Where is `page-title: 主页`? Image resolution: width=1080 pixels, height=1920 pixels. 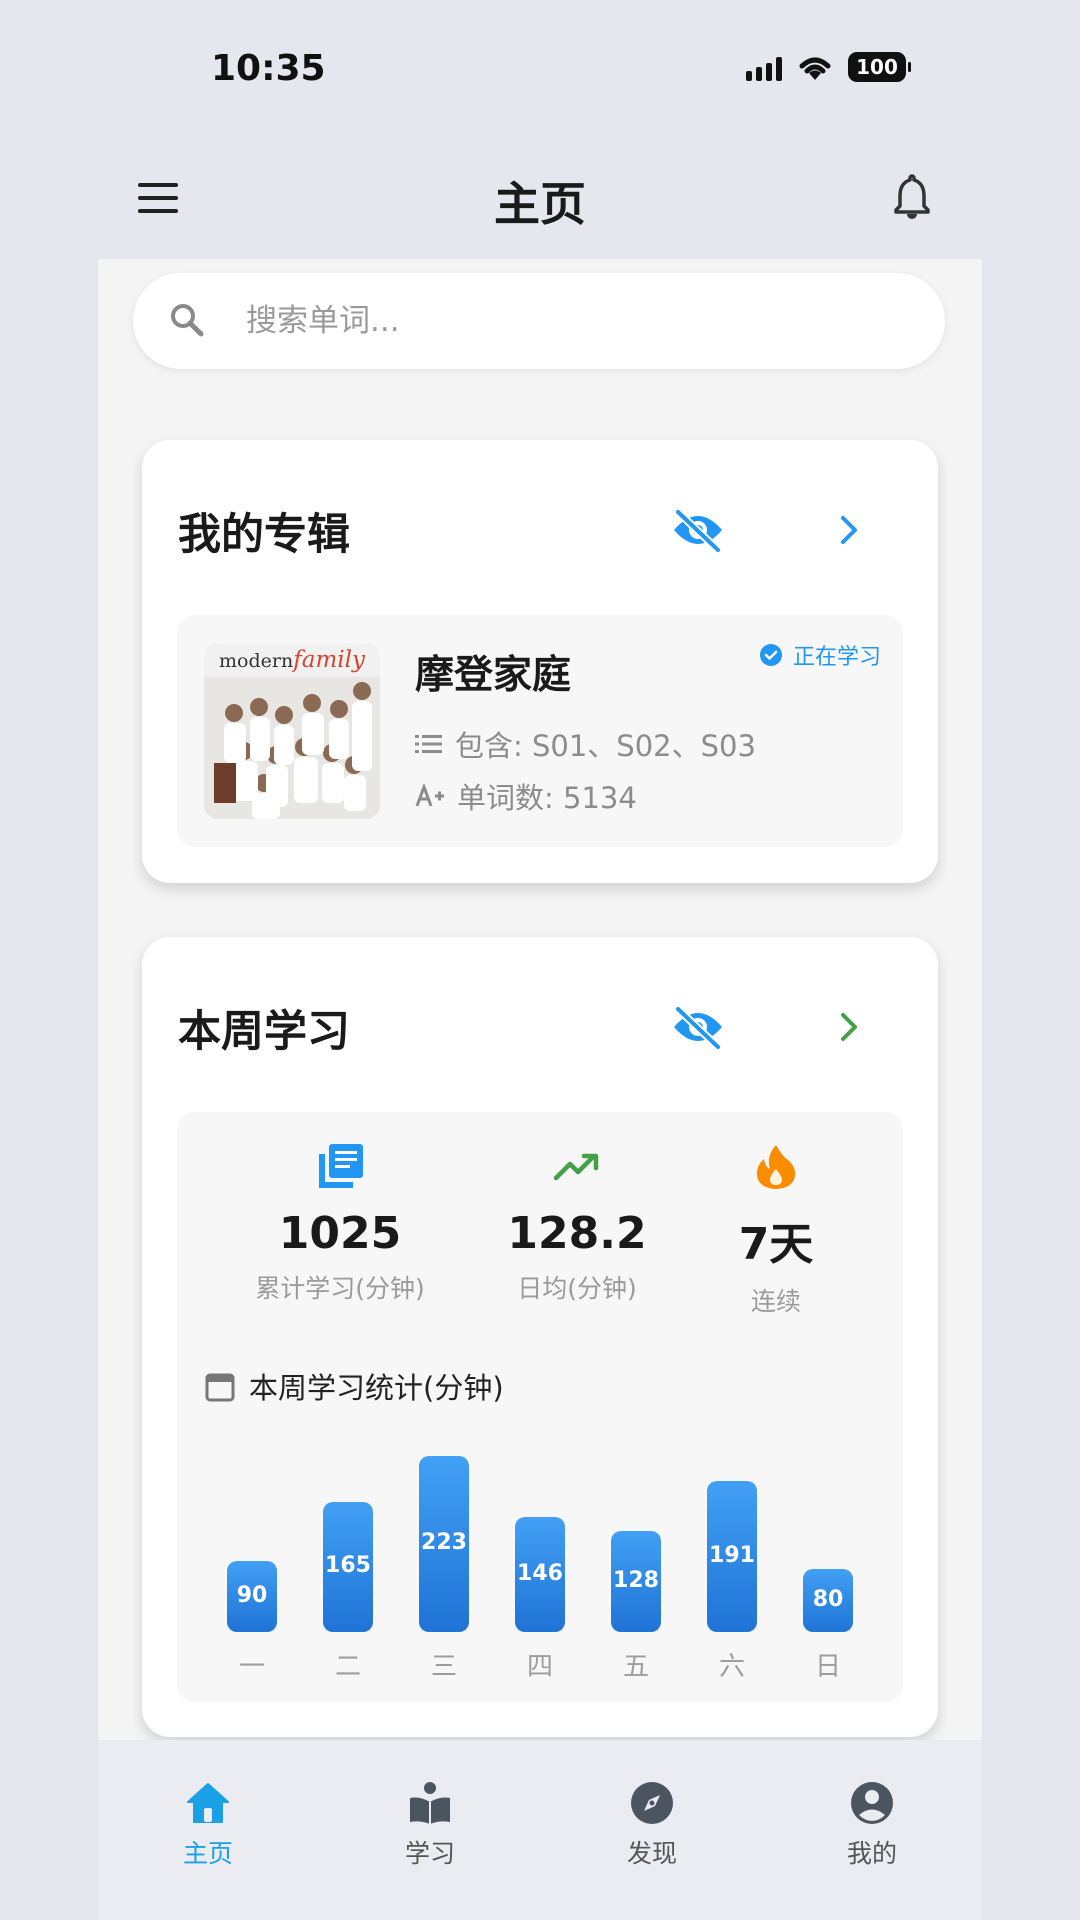
page-title: 主页 is located at coordinates (540, 204).